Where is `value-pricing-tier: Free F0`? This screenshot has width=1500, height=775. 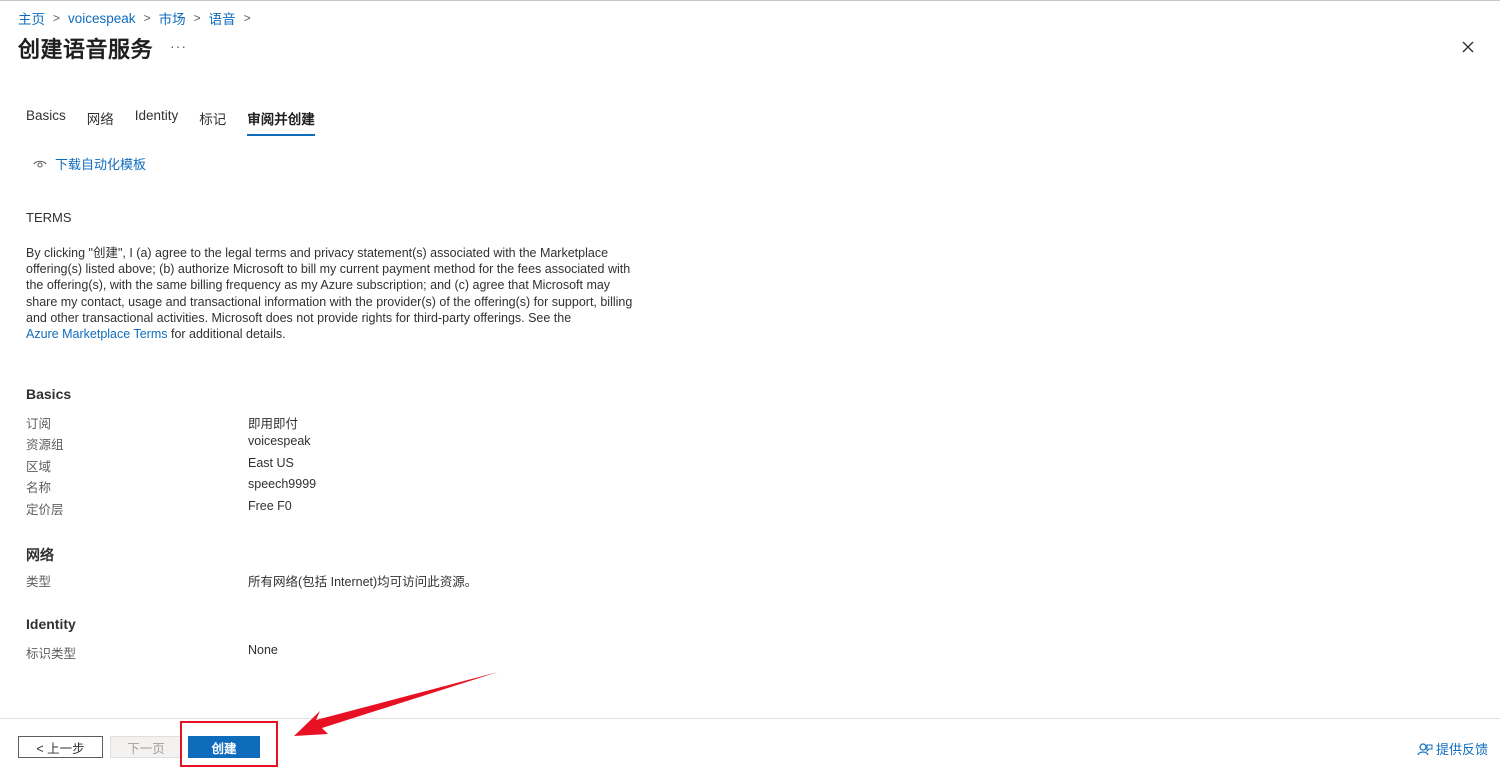 value-pricing-tier: Free F0 is located at coordinates (270, 506).